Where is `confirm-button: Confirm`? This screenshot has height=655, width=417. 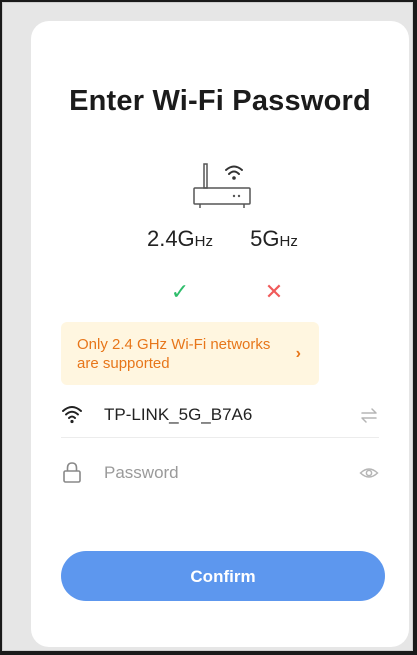 confirm-button: Confirm is located at coordinates (223, 576).